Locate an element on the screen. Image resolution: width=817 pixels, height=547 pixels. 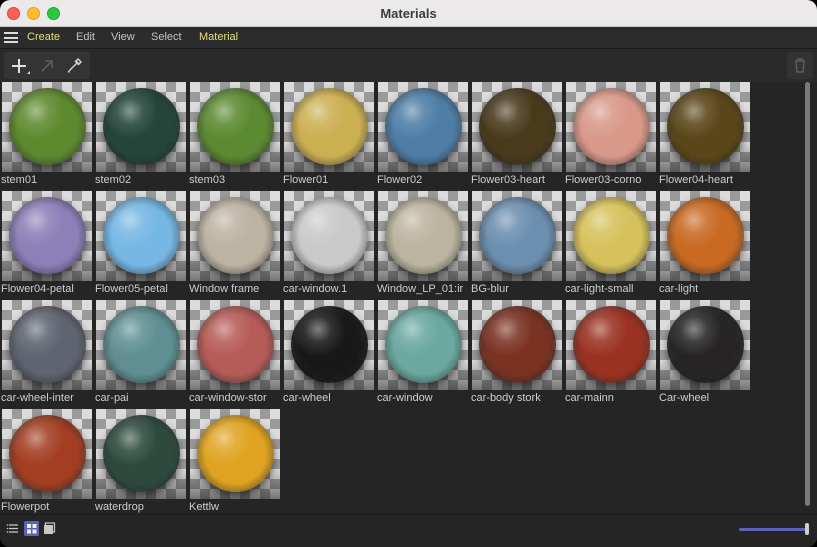
material-tile: Flowerpot is located at coordinates (46, 461).